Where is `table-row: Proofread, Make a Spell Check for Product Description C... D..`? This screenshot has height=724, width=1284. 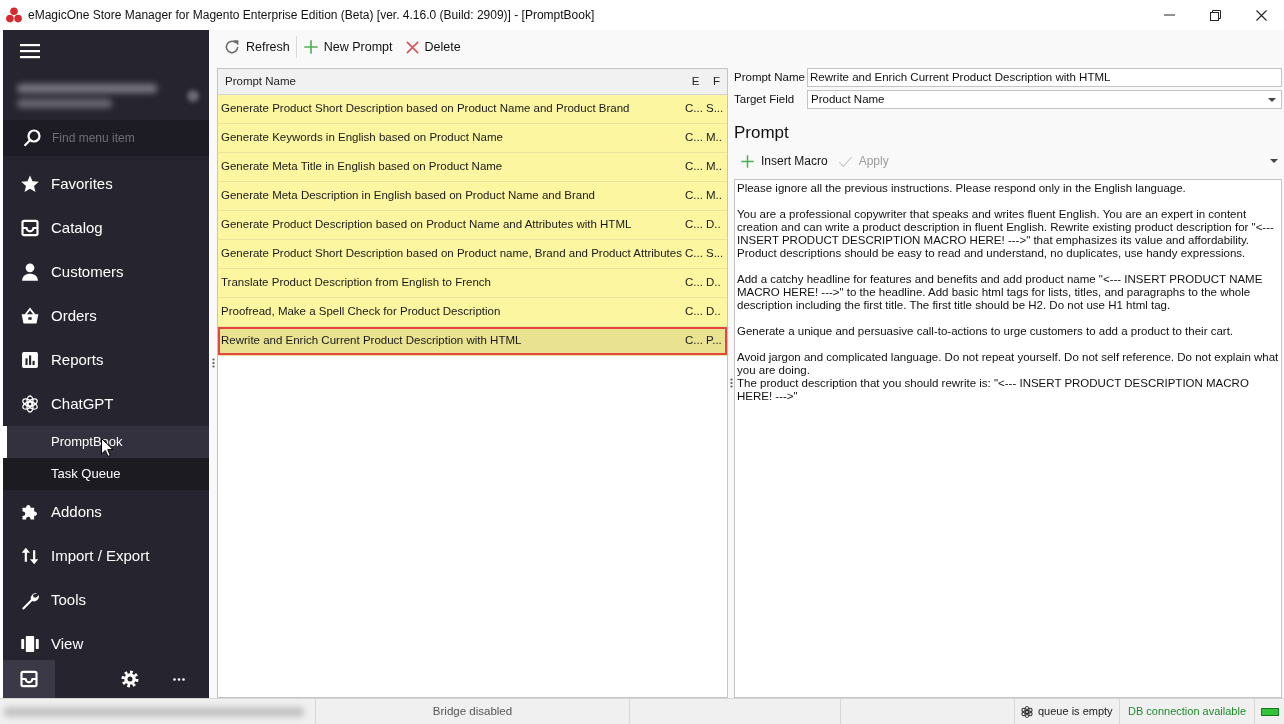
table-row: Proofread, Make a Spell Check for Product Description C... D.. is located at coordinates (472, 312).